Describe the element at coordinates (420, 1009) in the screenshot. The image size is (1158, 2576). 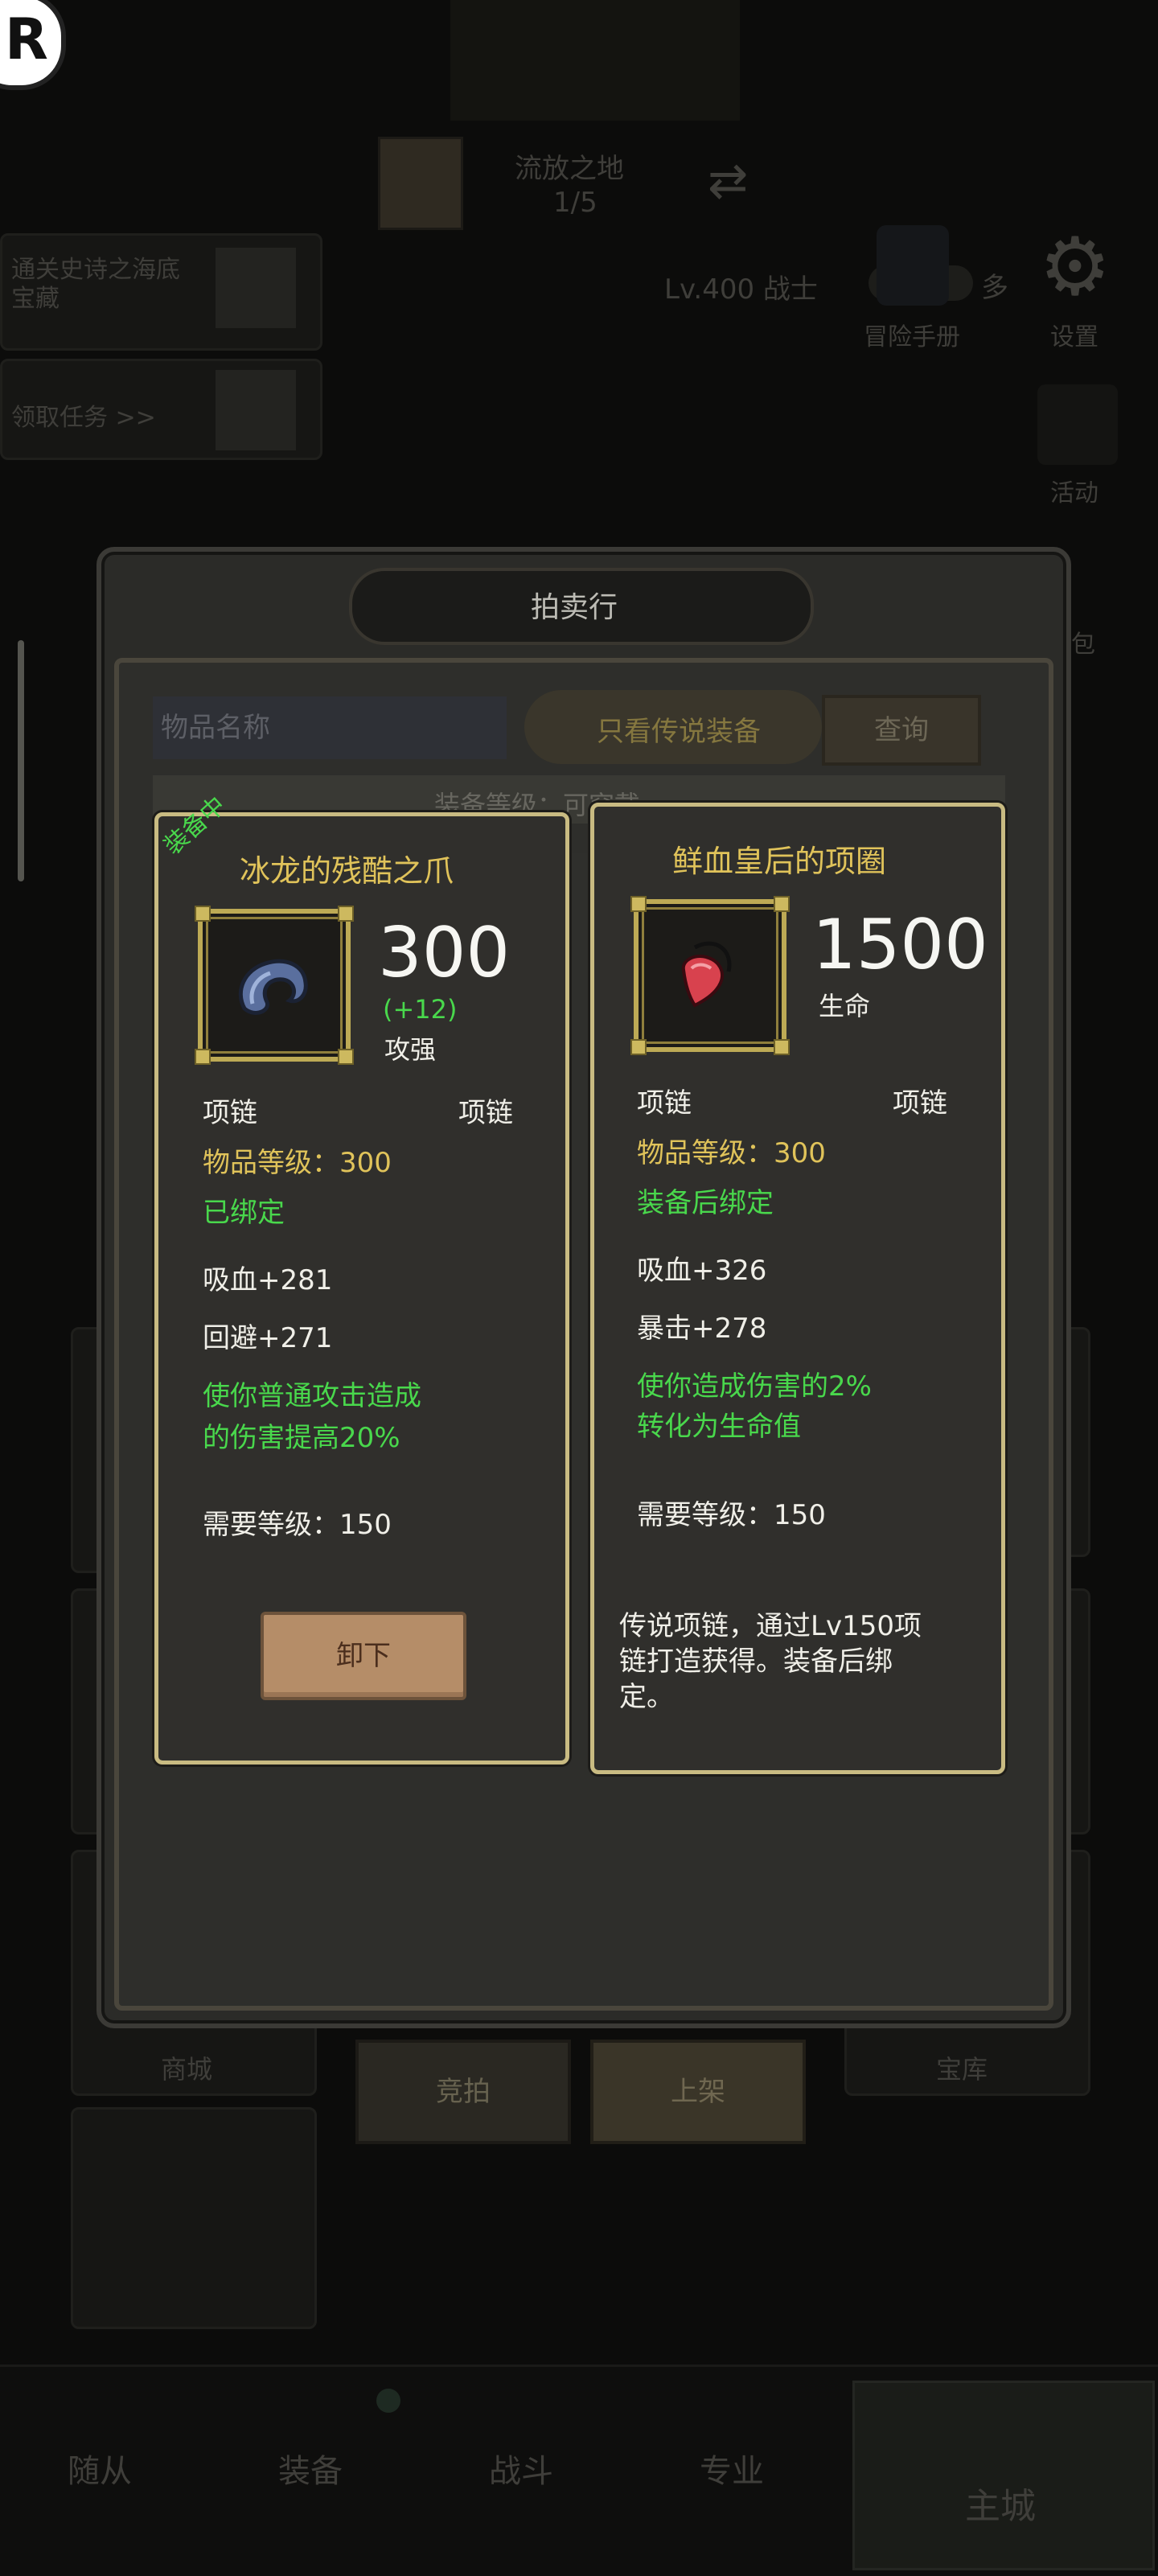
I see `equipped-item-bonus: (+12)` at that location.